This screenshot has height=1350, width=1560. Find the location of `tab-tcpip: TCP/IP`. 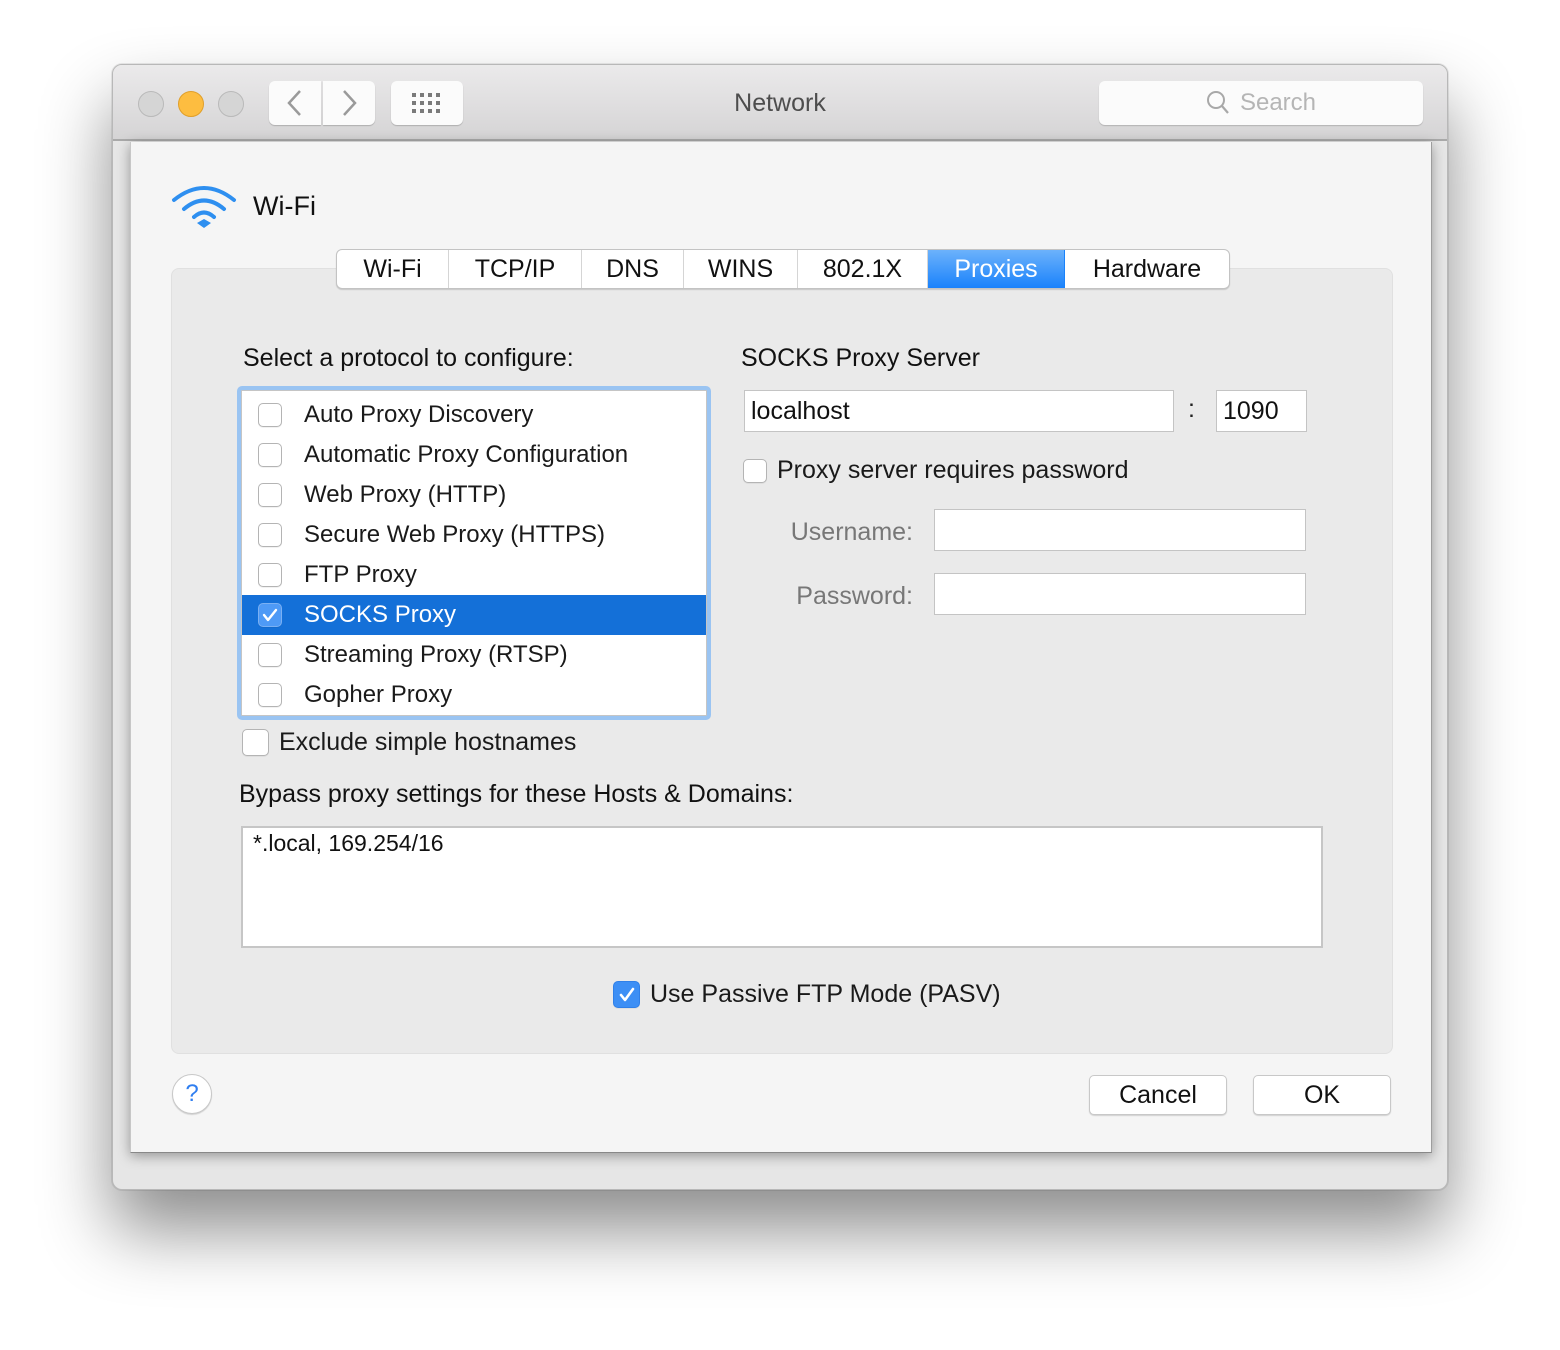

tab-tcpip: TCP/IP is located at coordinates (515, 269).